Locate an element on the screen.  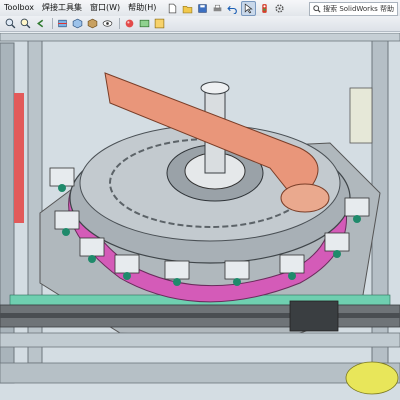
frame-post-left is located at coordinates (7, 213).